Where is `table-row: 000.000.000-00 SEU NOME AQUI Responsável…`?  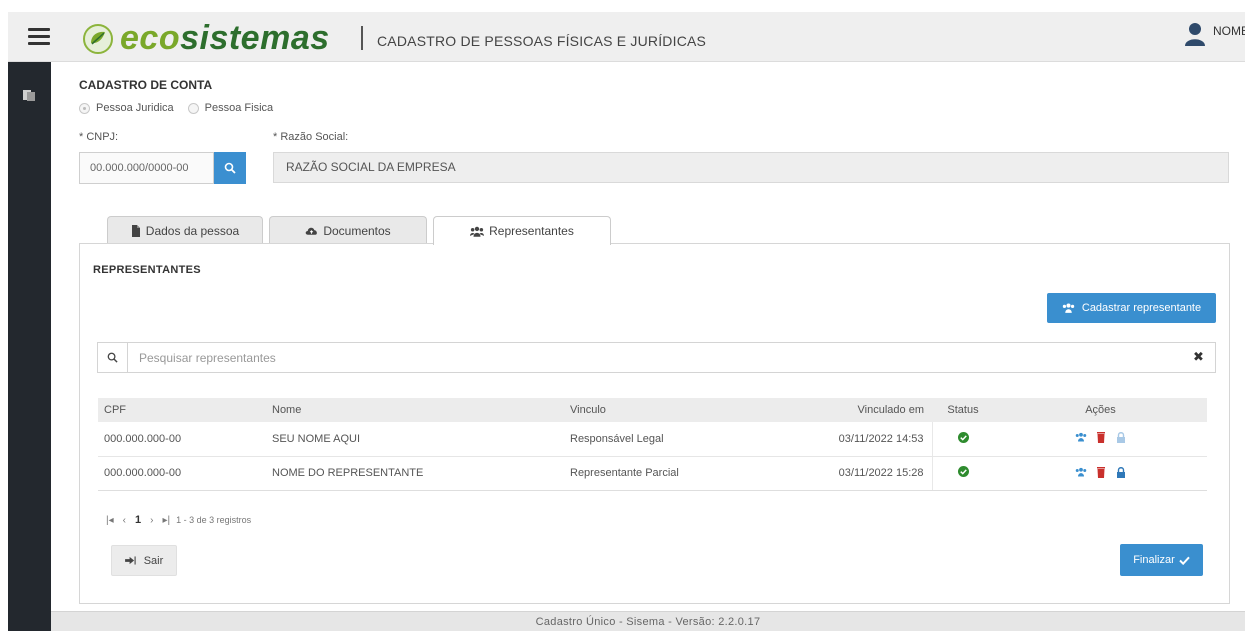
table-row: 000.000.000-00 SEU NOME AQUI Responsável… is located at coordinates (652, 439).